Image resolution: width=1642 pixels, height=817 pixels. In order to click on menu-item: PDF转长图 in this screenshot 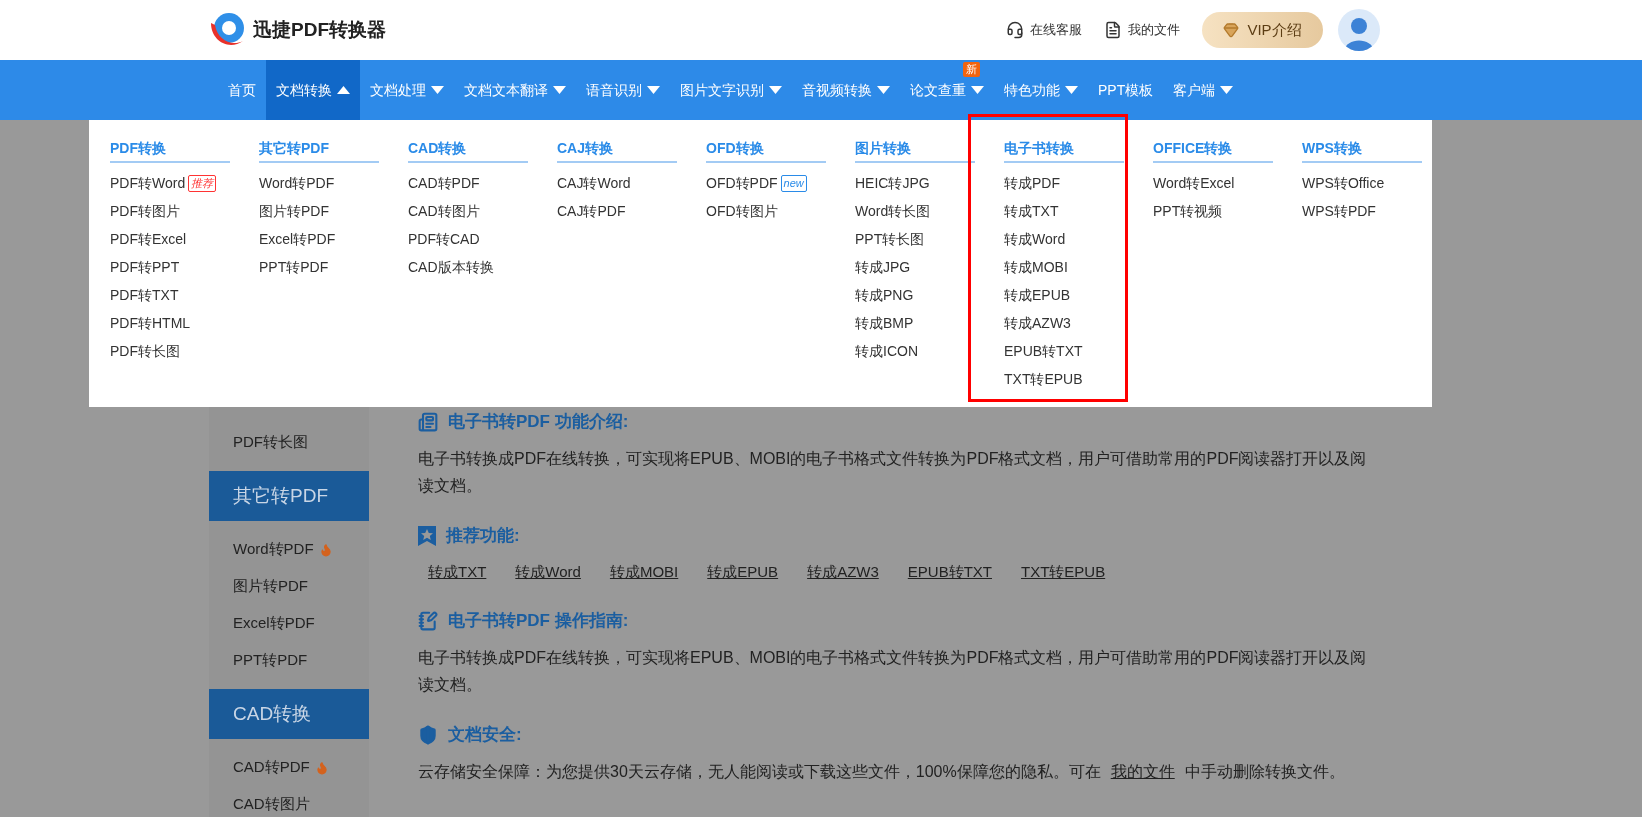, I will do `click(170, 351)`.